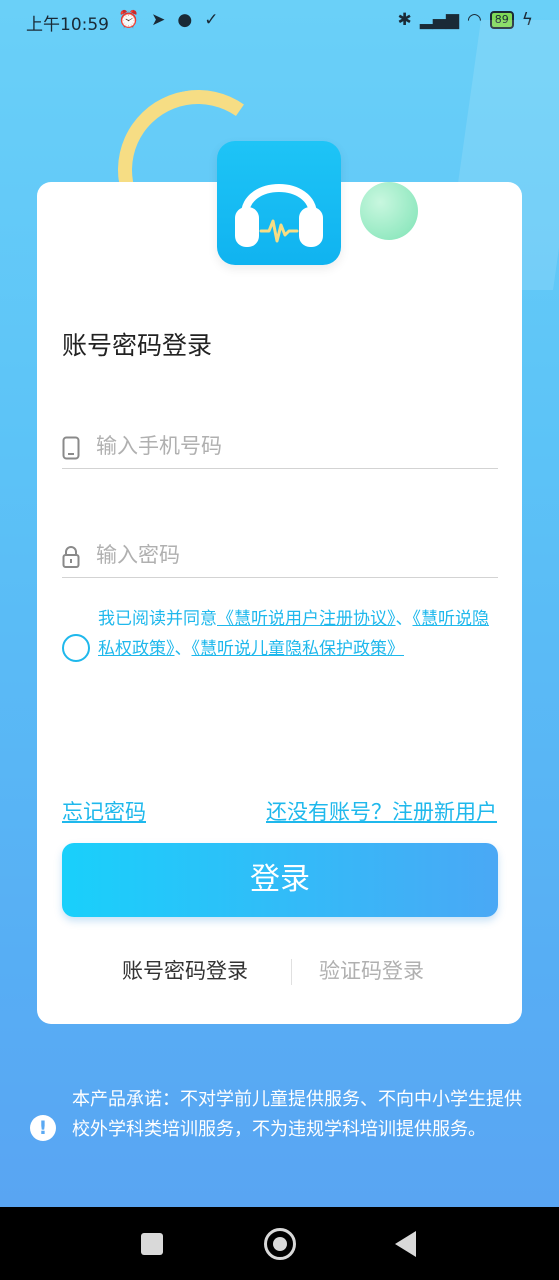 Image resolution: width=559 pixels, height=1280 pixels. I want to click on password-field, so click(280, 554).